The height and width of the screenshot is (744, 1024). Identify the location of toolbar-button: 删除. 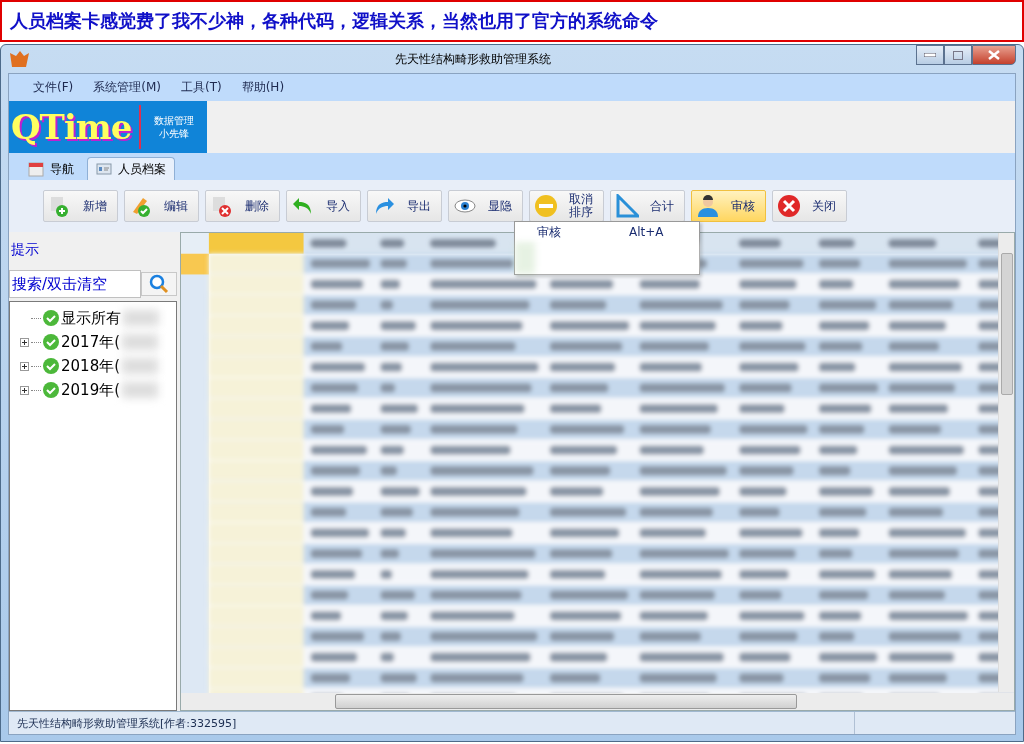
(242, 206).